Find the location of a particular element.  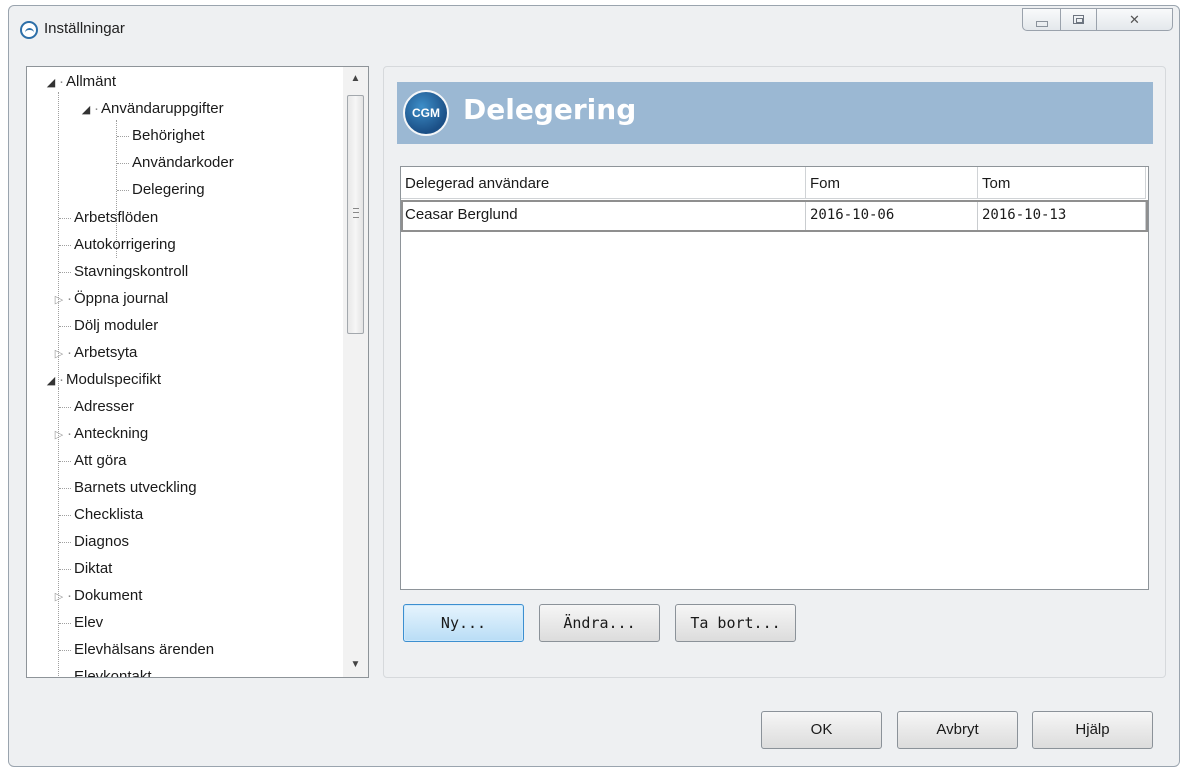

tree-node-anvandaruppgifter: ◢ · Användaruppgifter is located at coordinates (151, 109).